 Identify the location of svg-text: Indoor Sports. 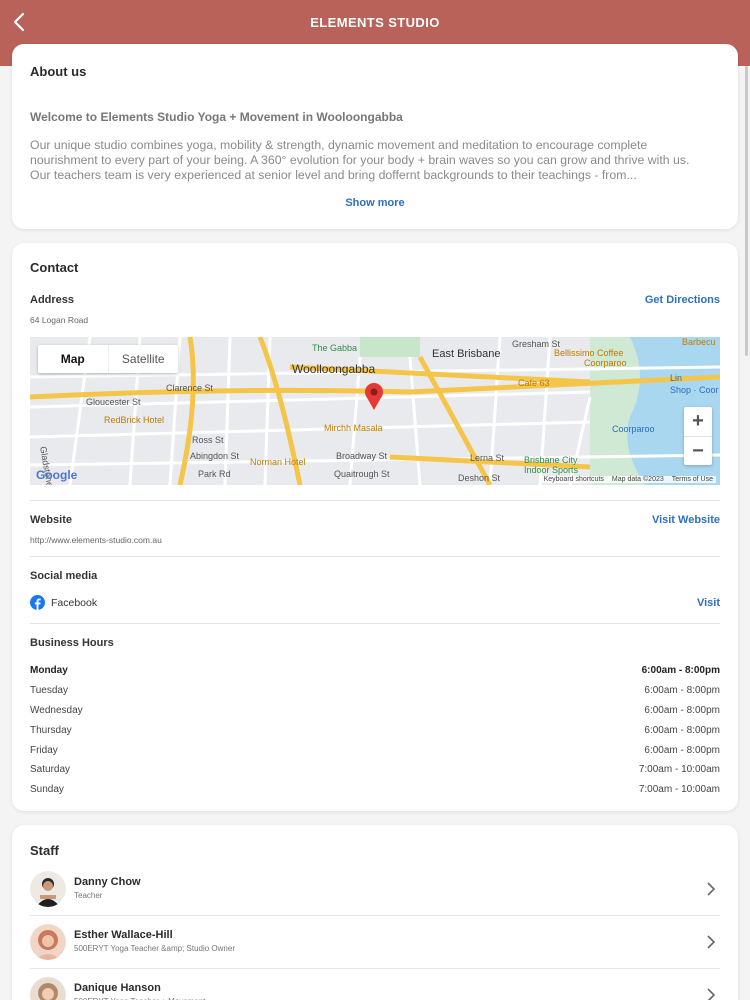
(551, 470).